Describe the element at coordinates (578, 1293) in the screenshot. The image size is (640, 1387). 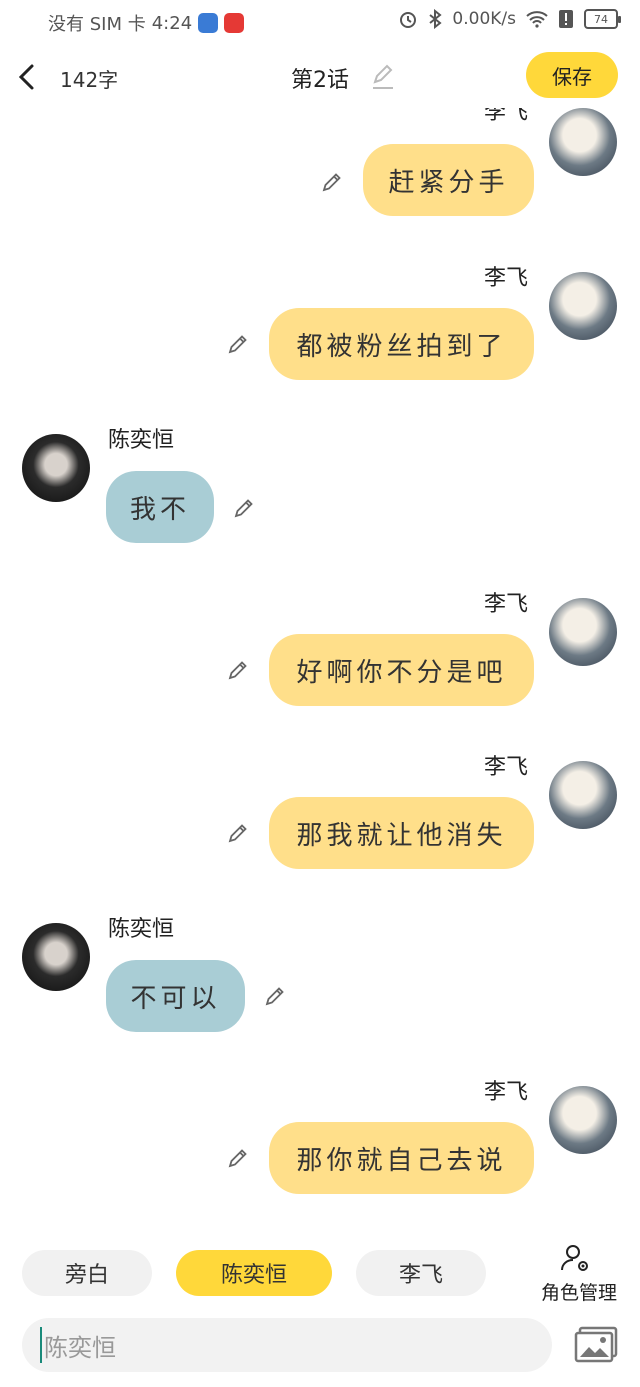
I see `role-manage-label: 角色管理` at that location.